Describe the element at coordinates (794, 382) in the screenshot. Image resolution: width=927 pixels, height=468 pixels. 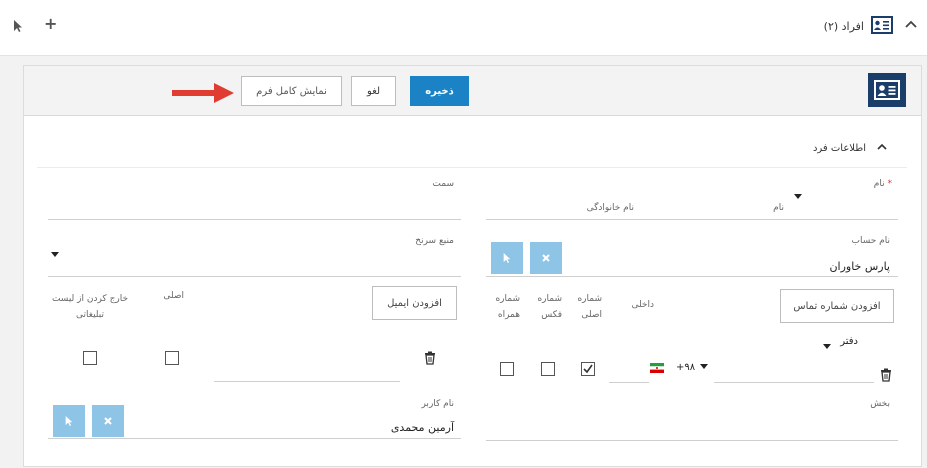
I see `phone-number-field` at that location.